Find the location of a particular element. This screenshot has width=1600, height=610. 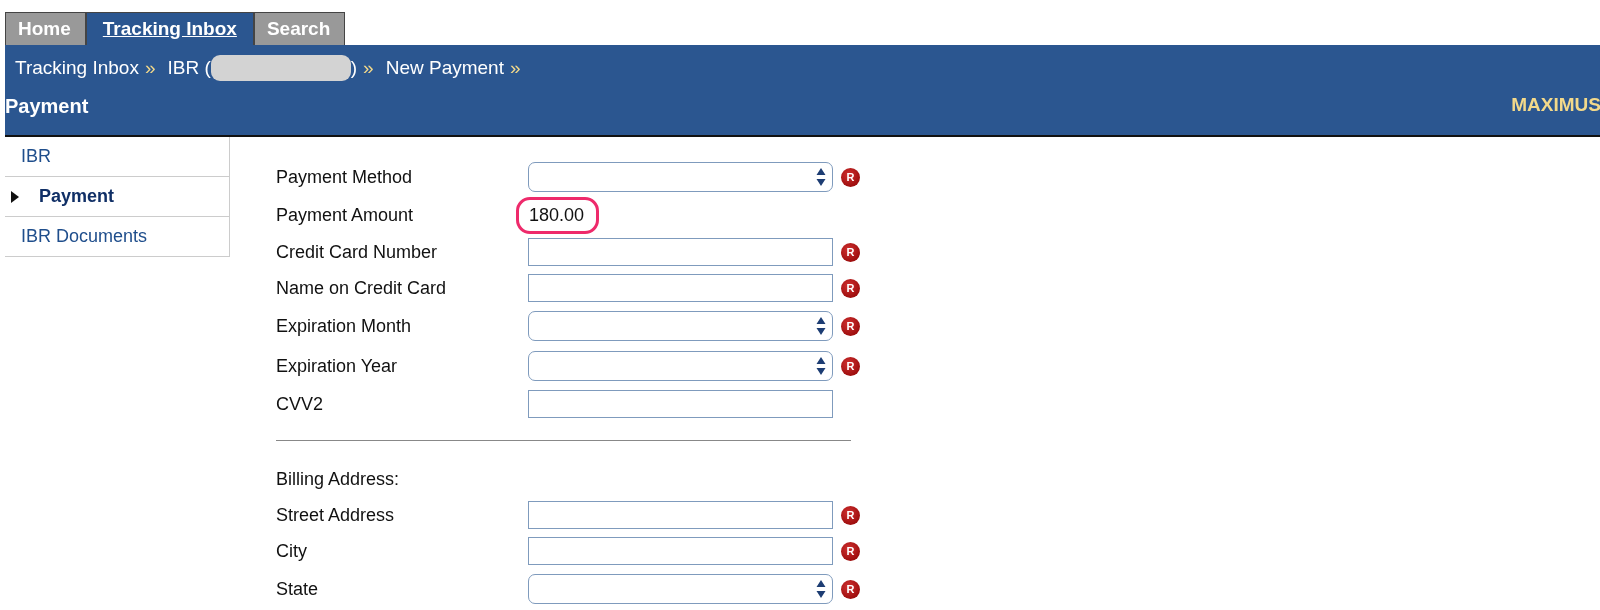

field-label: Payment Amount is located at coordinates (345, 215).